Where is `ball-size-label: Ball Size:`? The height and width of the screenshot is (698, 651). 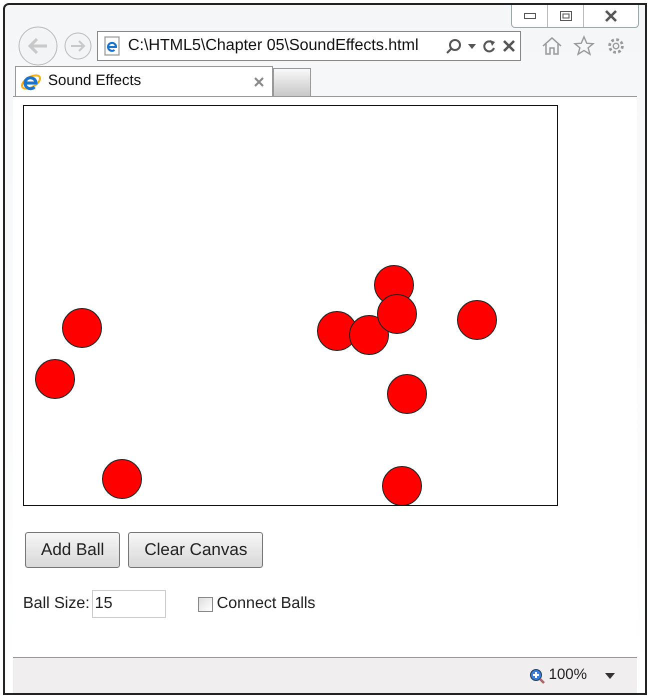
ball-size-label: Ball Size: is located at coordinates (56, 604).